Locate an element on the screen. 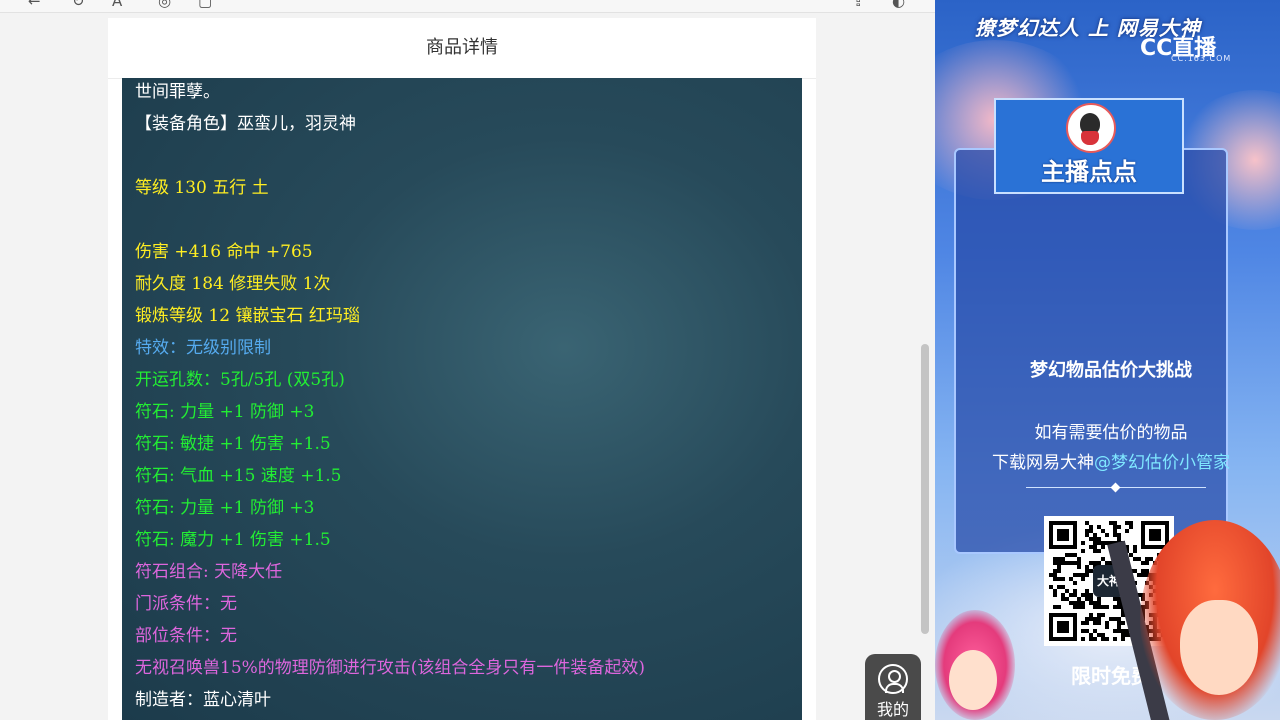 This screenshot has width=1280, height=720. detail-line: 伤害 +416 命中 +765 is located at coordinates (224, 252).